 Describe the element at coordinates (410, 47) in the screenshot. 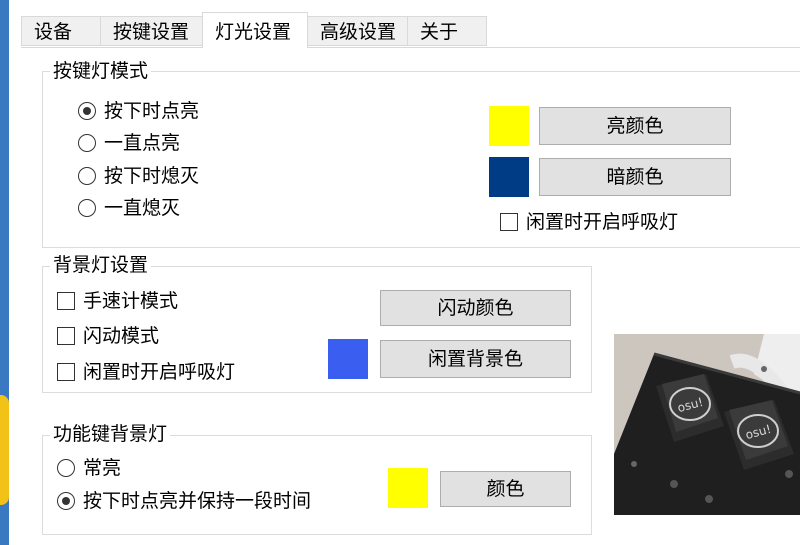

I see `tab-strip-border` at that location.